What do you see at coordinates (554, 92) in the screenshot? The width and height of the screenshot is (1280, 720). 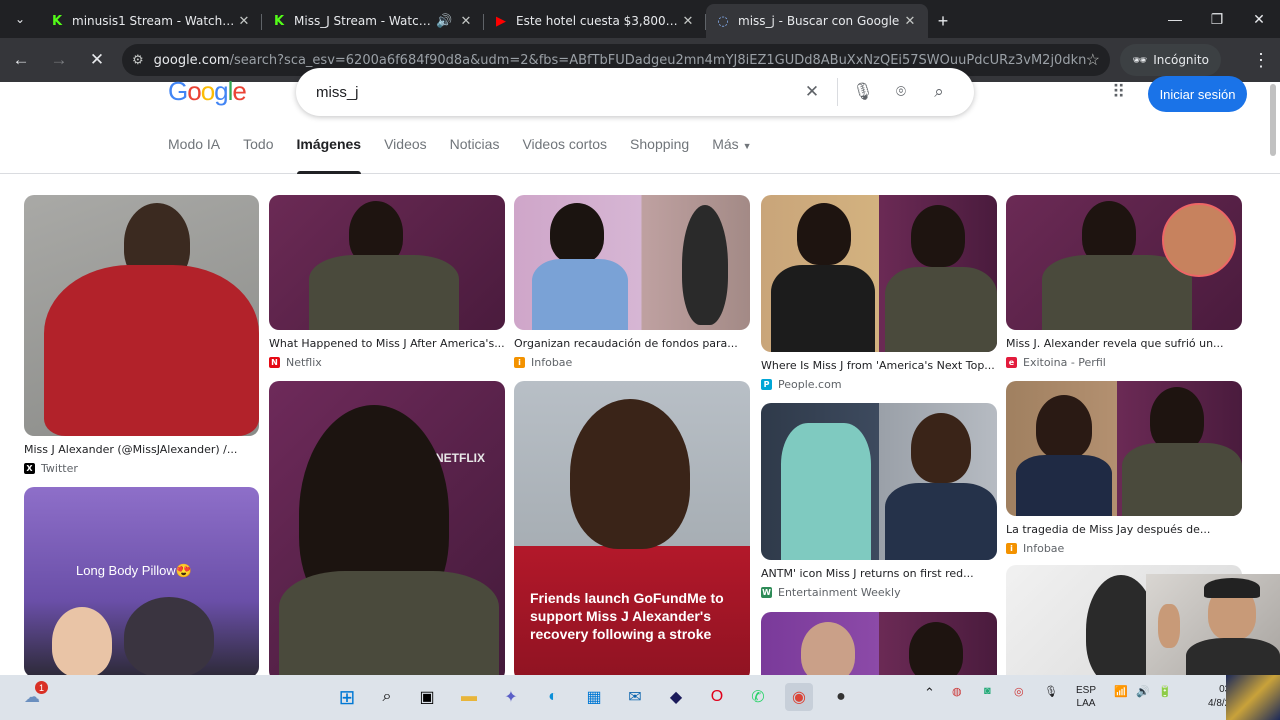 I see `search-input: miss_j` at bounding box center [554, 92].